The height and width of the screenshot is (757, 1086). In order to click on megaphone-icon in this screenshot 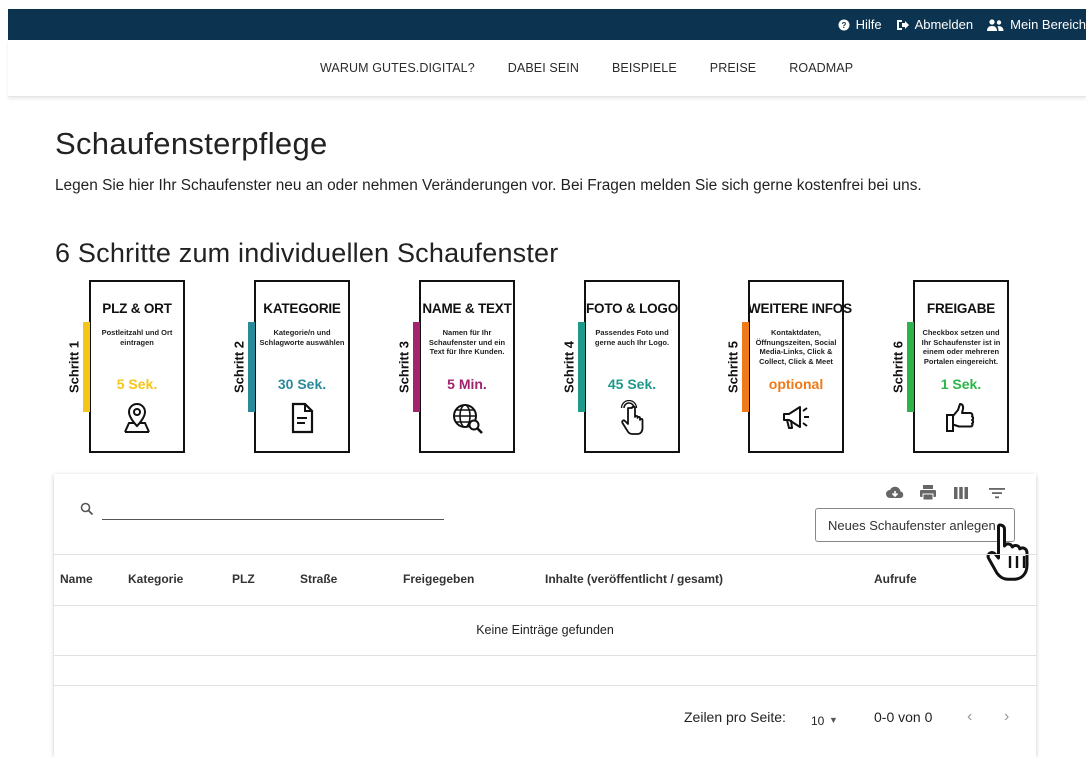, I will do `click(796, 418)`.